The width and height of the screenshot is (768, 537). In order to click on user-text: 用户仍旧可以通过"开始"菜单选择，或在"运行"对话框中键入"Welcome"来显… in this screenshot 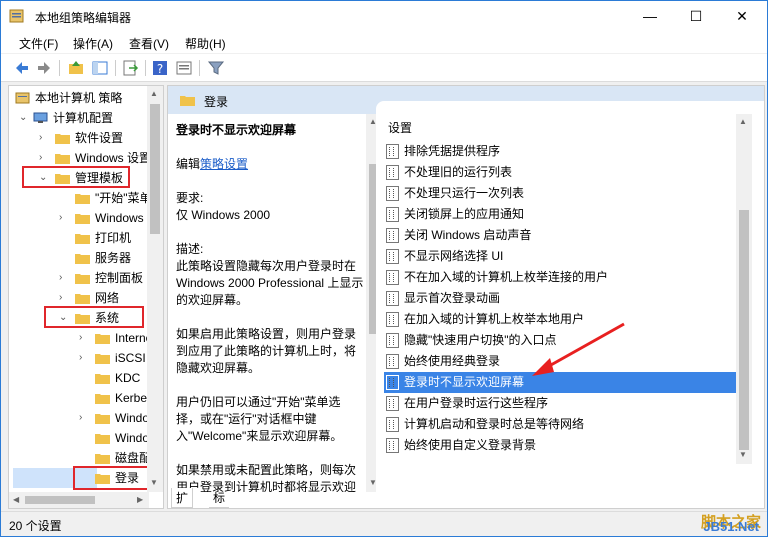, I will do `click(259, 419)`.